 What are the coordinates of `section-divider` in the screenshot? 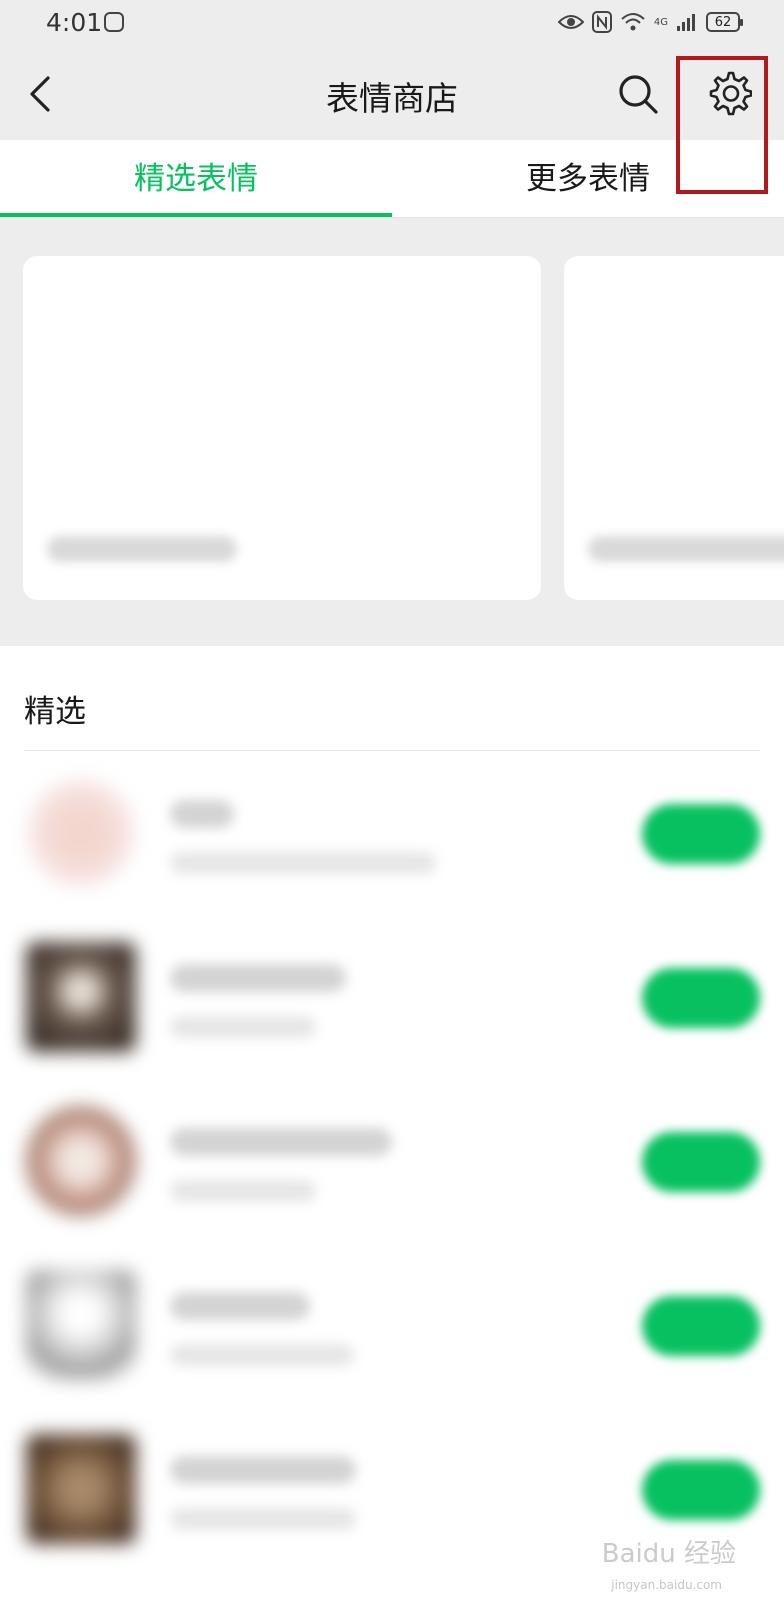 It's located at (392, 750).